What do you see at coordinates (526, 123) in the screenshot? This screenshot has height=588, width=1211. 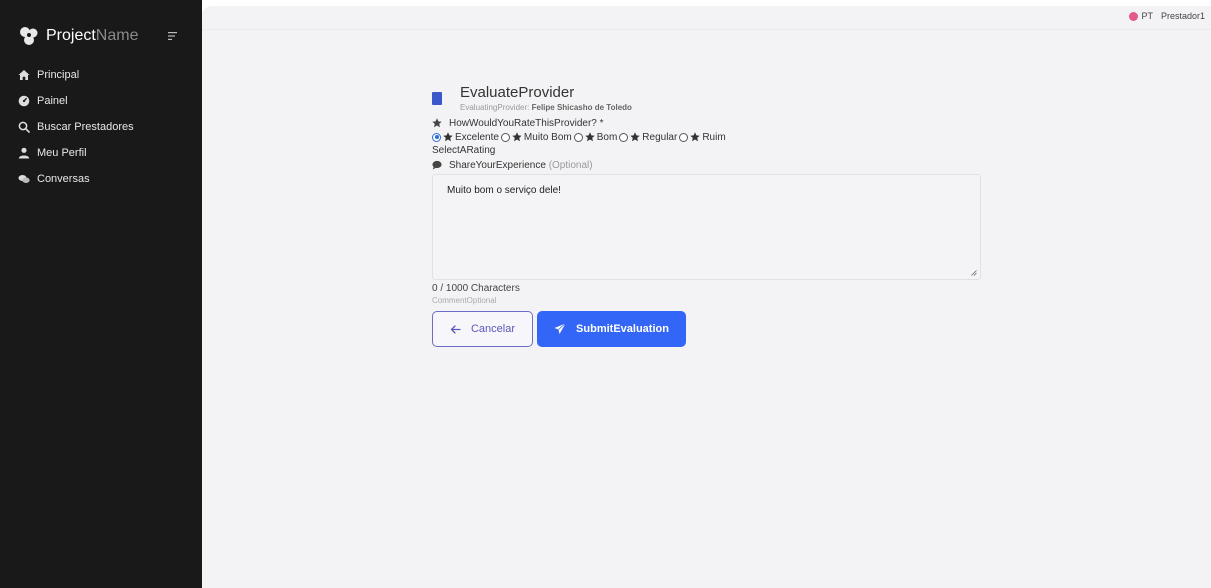 I see `rating-question-label: HowWouldYouRateThisProvider? *` at bounding box center [526, 123].